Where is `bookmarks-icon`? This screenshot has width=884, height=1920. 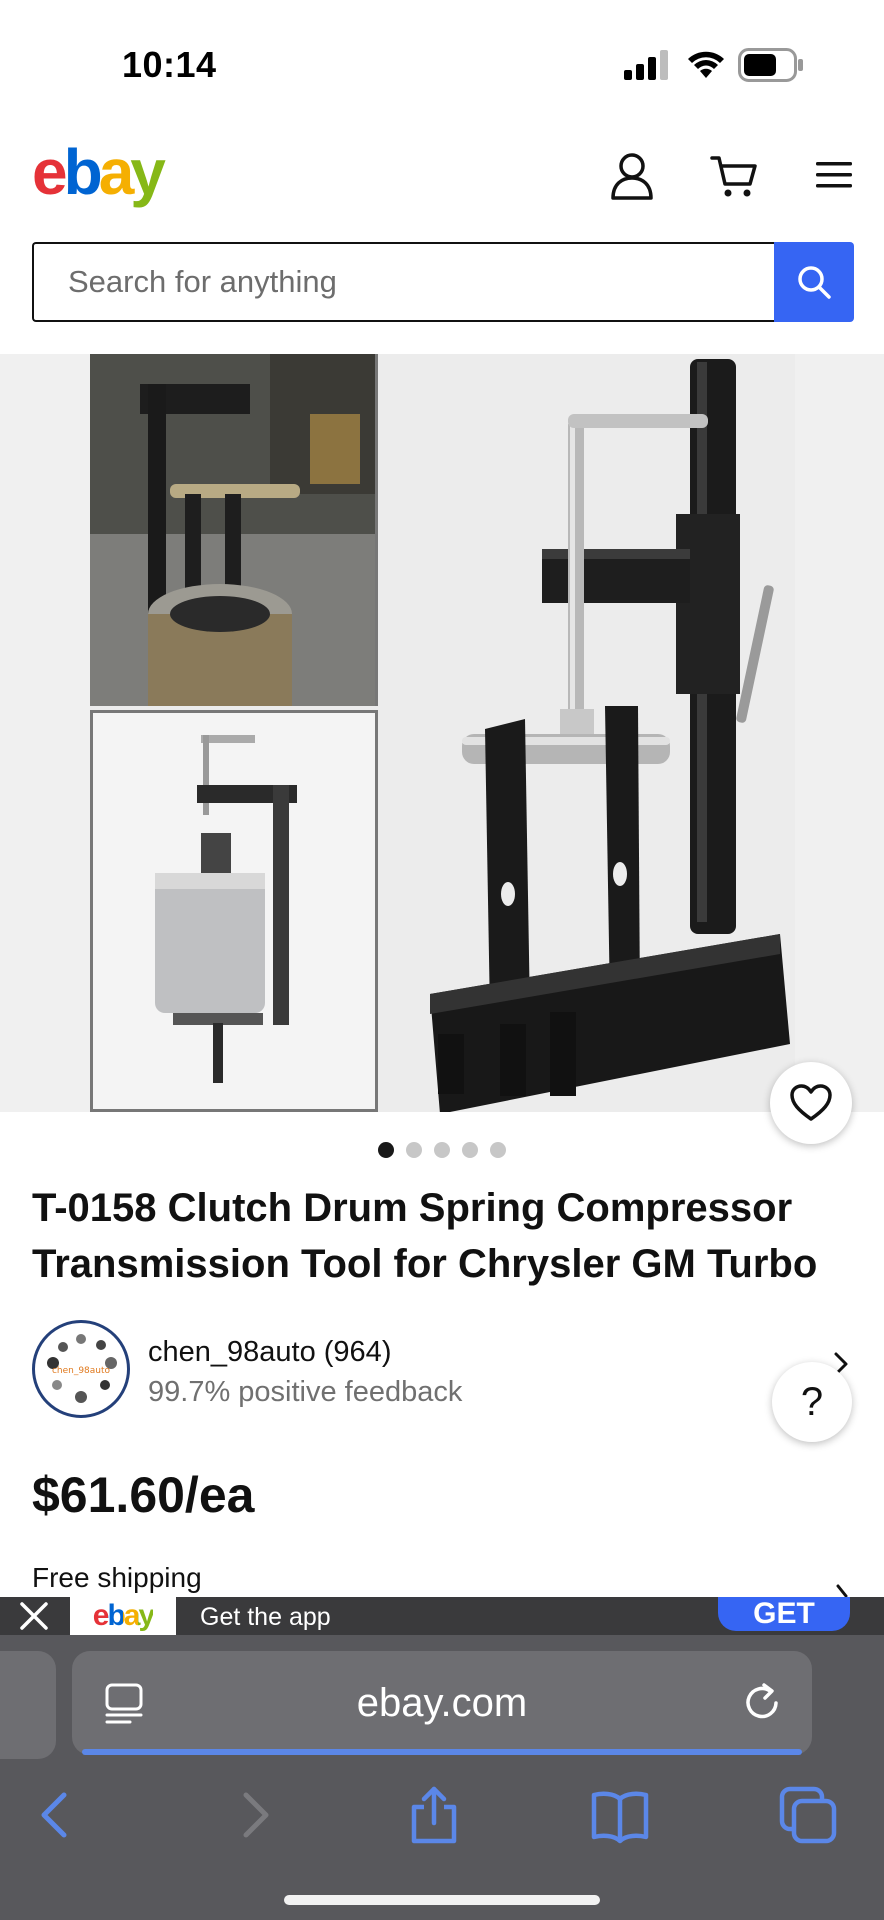
bookmarks-icon is located at coordinates (620, 1815).